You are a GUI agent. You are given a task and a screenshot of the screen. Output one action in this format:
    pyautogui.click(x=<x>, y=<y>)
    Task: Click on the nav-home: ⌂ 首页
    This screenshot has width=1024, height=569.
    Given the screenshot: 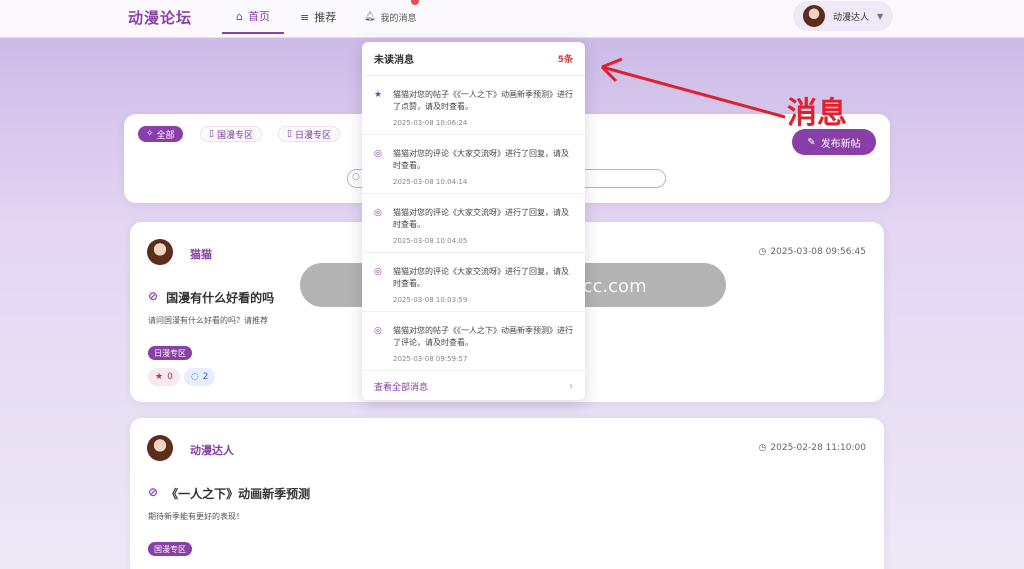 What is the action you would take?
    pyautogui.click(x=253, y=17)
    